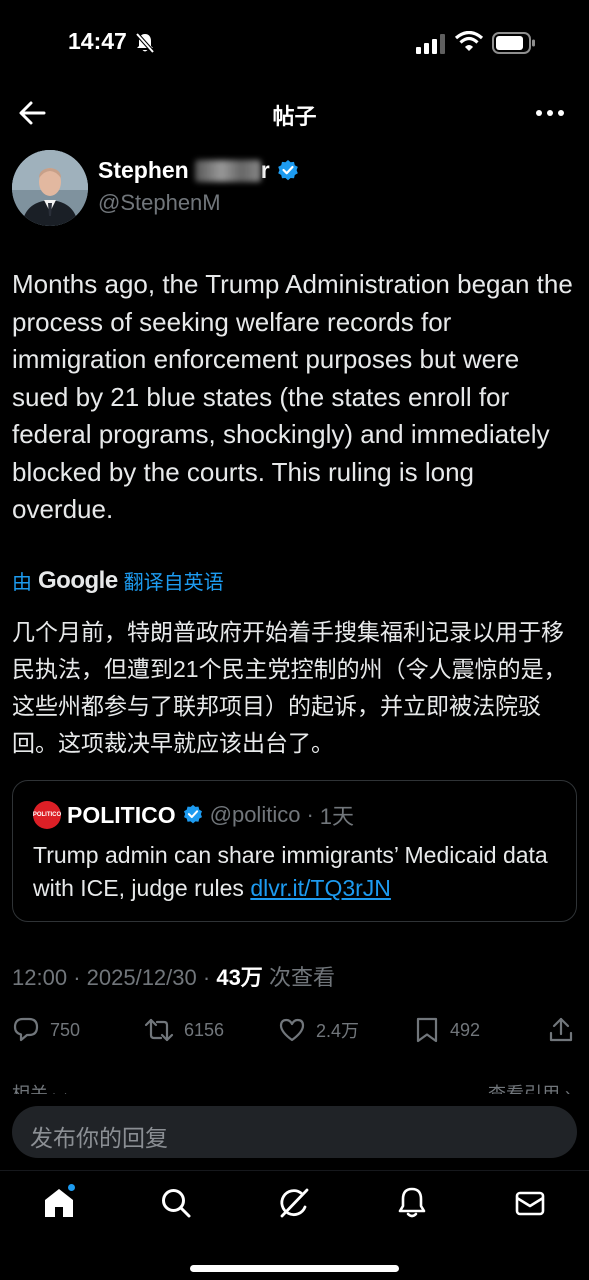 The width and height of the screenshot is (589, 1280). I want to click on wifi-icon, so click(469, 41).